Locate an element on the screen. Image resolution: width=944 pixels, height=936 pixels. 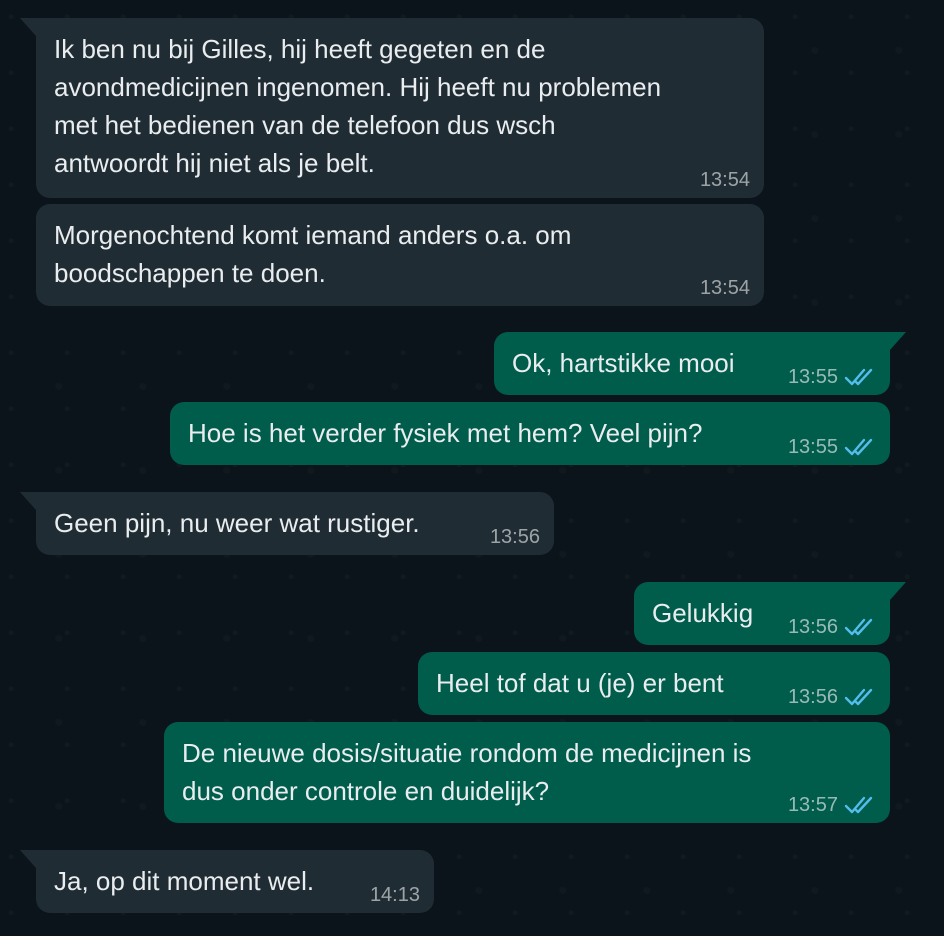
message-bubble-outgoing: Heel tof dat u (je) er bent 13:56 is located at coordinates (654, 683).